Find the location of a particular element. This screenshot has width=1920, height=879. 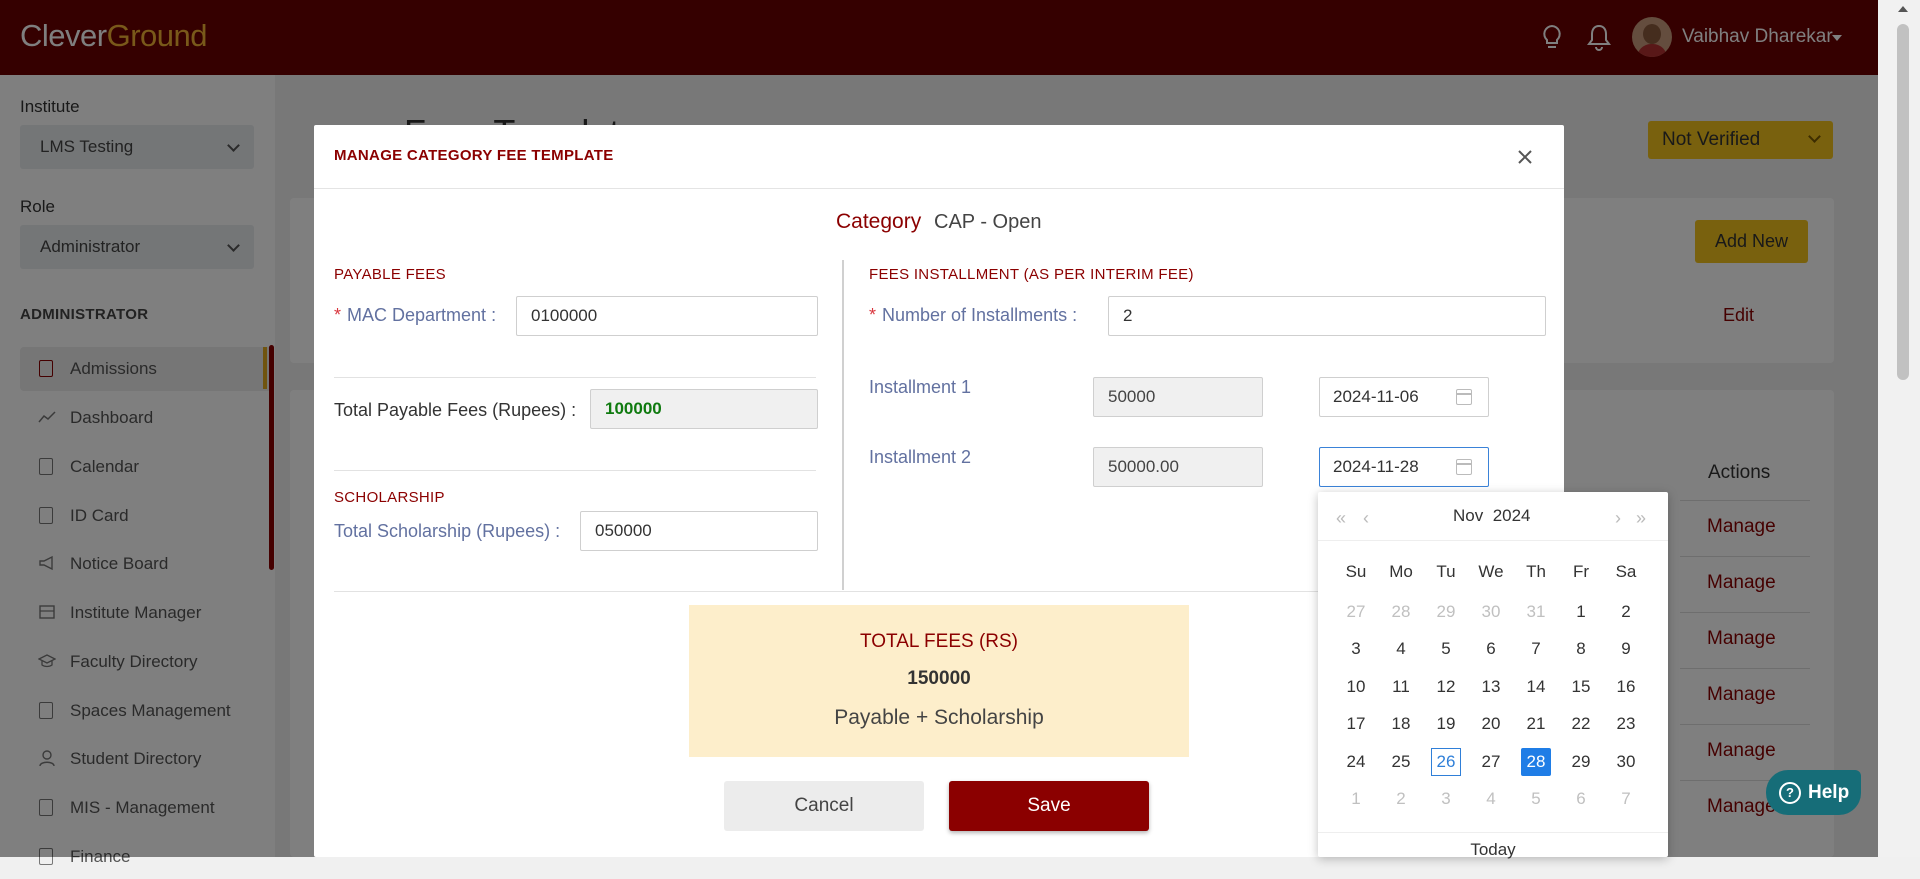

calendar-day: 6 is located at coordinates (1491, 649).